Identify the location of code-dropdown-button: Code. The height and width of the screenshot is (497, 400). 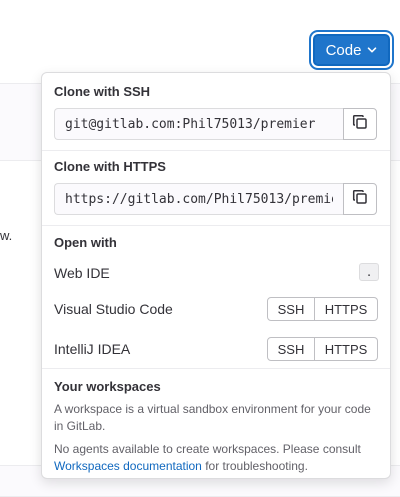
(351, 50).